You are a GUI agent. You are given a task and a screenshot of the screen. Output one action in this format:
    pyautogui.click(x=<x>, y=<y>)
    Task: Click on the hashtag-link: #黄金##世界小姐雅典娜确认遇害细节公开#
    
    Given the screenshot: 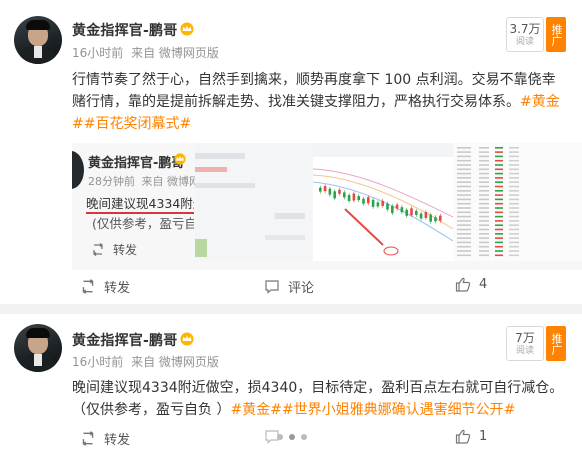 What is the action you would take?
    pyautogui.click(x=372, y=410)
    